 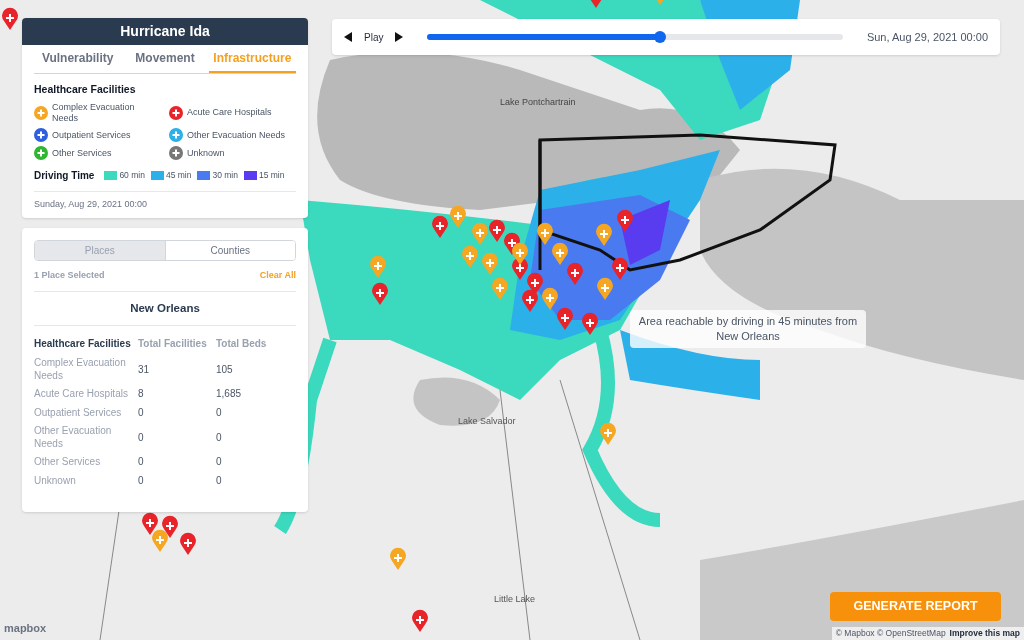 What do you see at coordinates (177, 370) in the screenshot?
I see `table-cell: 31` at bounding box center [177, 370].